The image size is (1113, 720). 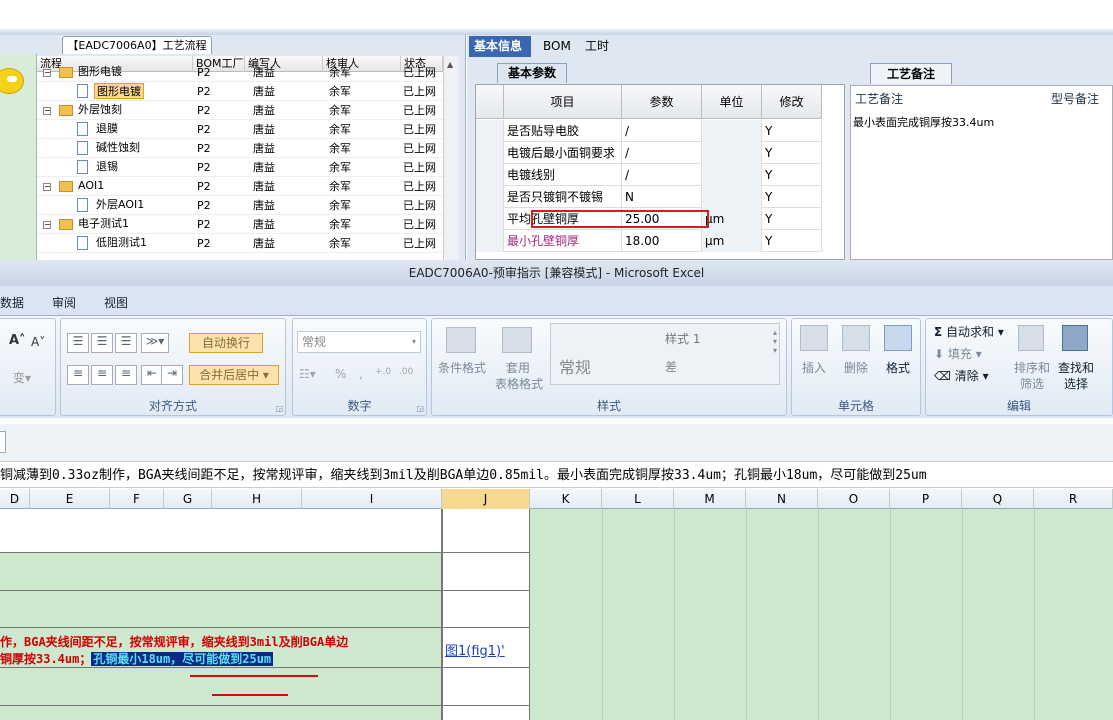 I want to click on grid-cell-param: /, so click(x=662, y=175).